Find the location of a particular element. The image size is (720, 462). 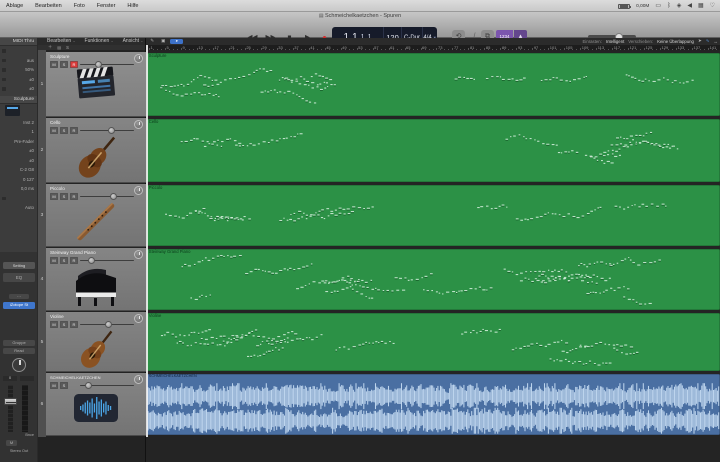

track-name: Sculpture is located at coordinates (59, 56).